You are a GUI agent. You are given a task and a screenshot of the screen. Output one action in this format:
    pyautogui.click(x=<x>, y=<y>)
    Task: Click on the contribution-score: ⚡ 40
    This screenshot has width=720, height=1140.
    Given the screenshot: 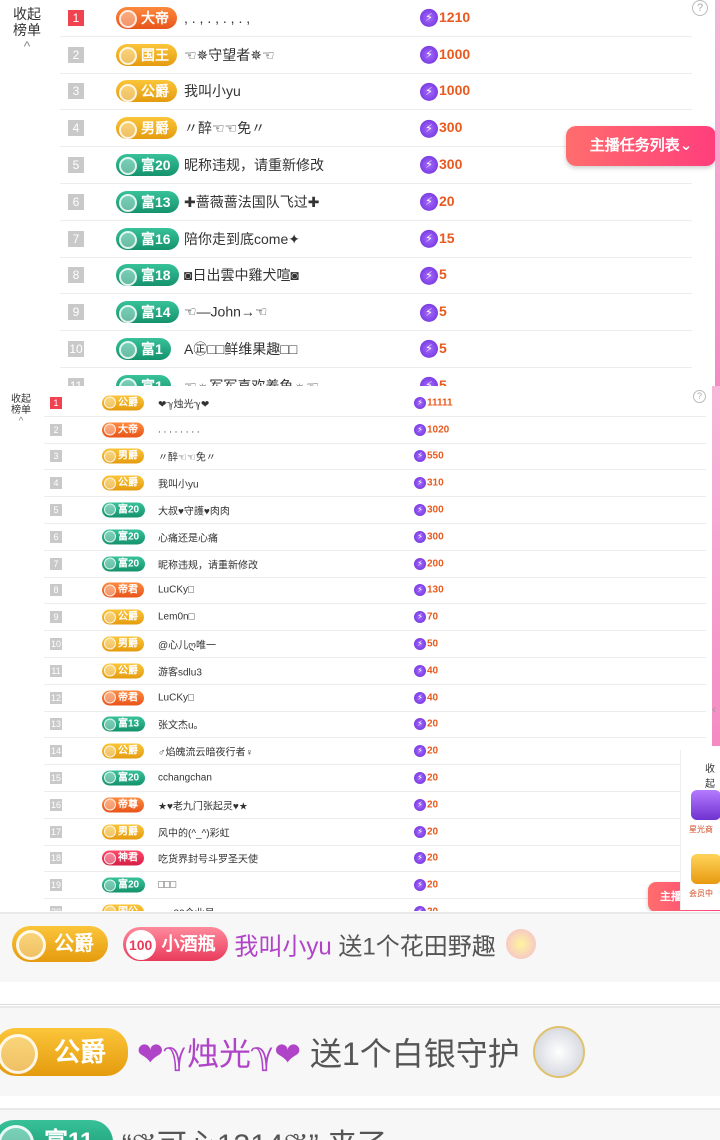 What is the action you would take?
    pyautogui.click(x=426, y=670)
    